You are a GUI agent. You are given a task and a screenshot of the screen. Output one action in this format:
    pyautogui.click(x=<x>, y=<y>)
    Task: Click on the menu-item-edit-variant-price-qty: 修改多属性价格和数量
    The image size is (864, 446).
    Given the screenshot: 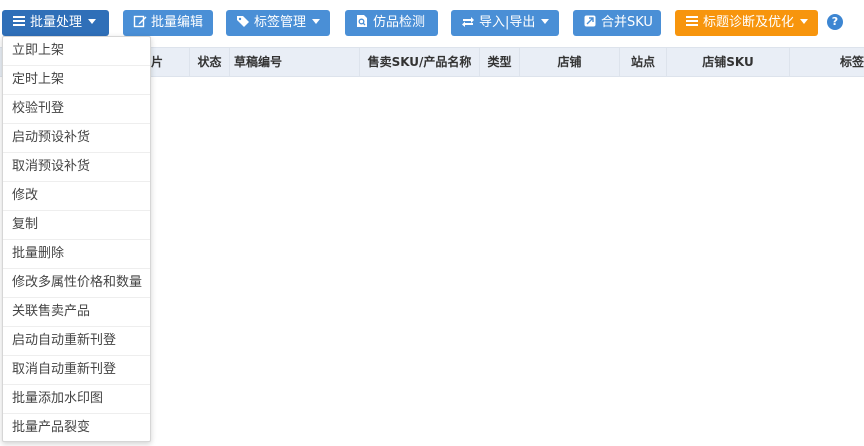 What is the action you would take?
    pyautogui.click(x=76, y=283)
    